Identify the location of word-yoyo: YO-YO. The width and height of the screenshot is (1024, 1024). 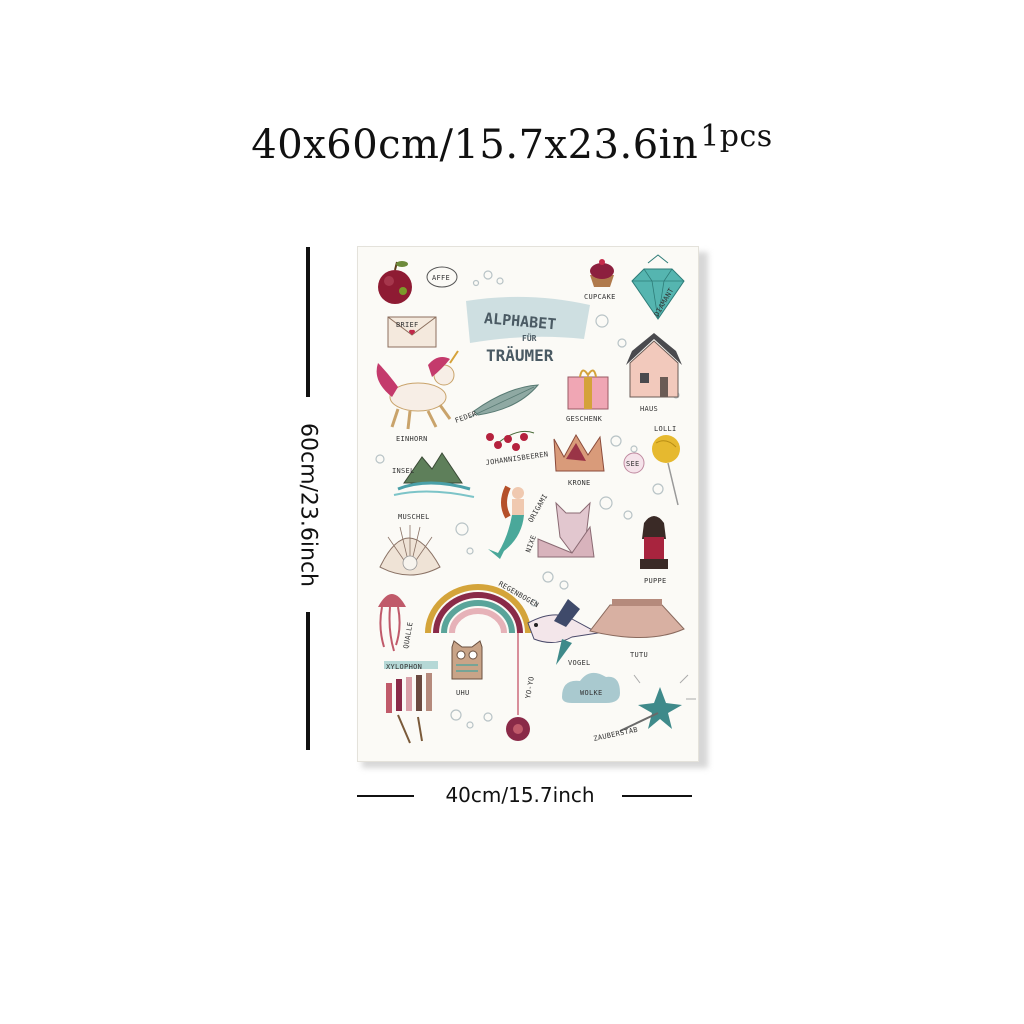
(530, 688).